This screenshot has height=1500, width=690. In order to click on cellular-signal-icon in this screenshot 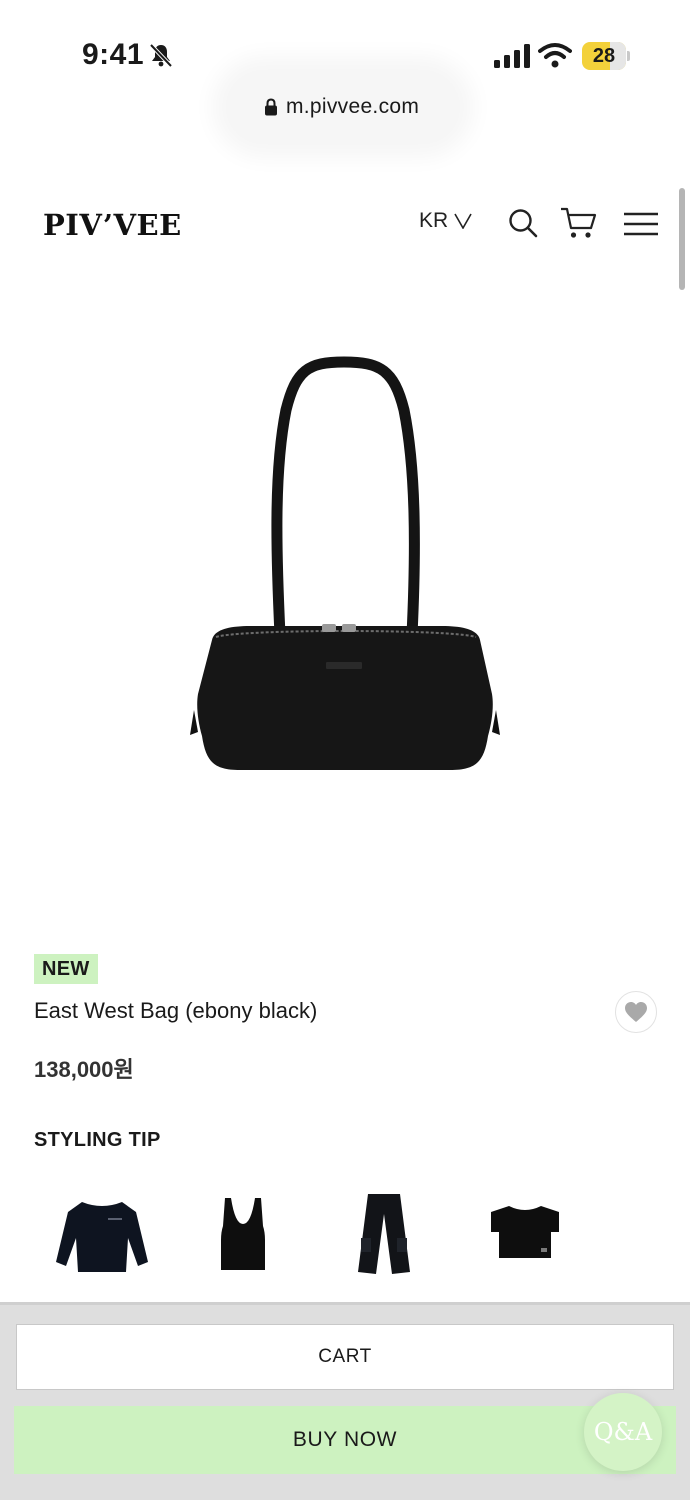, I will do `click(512, 56)`.